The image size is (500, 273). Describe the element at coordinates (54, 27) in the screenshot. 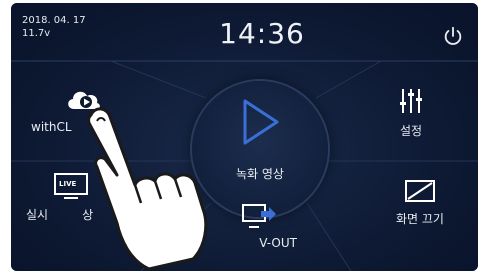

I see `status-date-voltage: 2018. 04. 17 11.7v` at that location.